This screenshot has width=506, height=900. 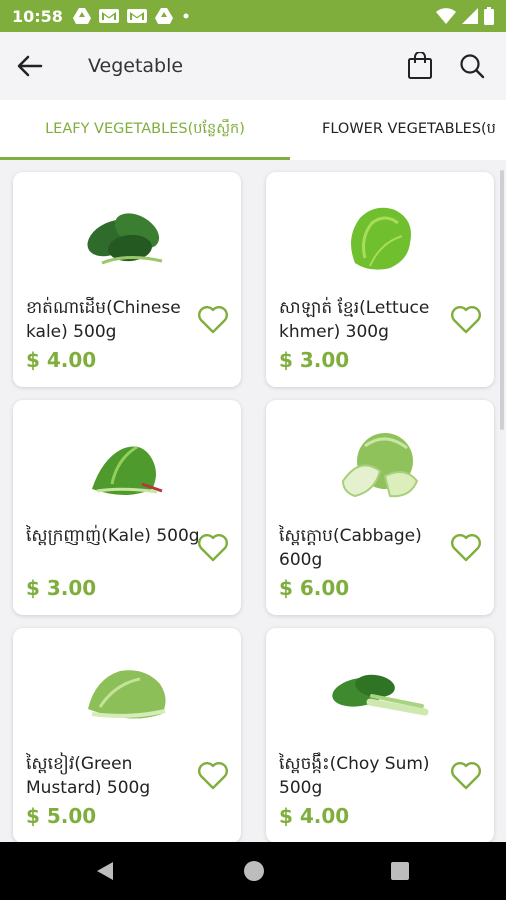 What do you see at coordinates (400, 871) in the screenshot?
I see `nav-recents-icon` at bounding box center [400, 871].